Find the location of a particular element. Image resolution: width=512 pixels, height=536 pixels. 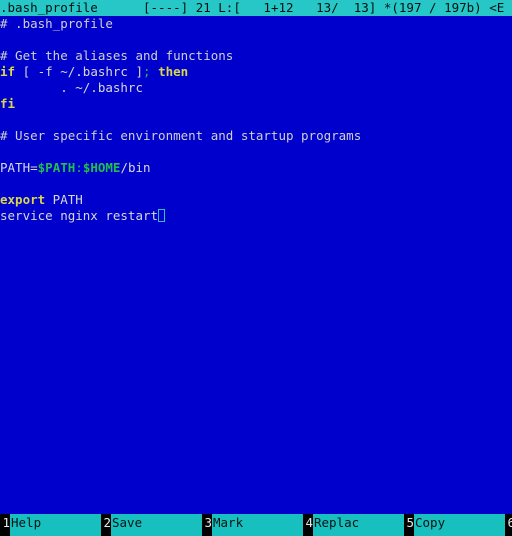

code-token-var: $PATH is located at coordinates (56, 167).